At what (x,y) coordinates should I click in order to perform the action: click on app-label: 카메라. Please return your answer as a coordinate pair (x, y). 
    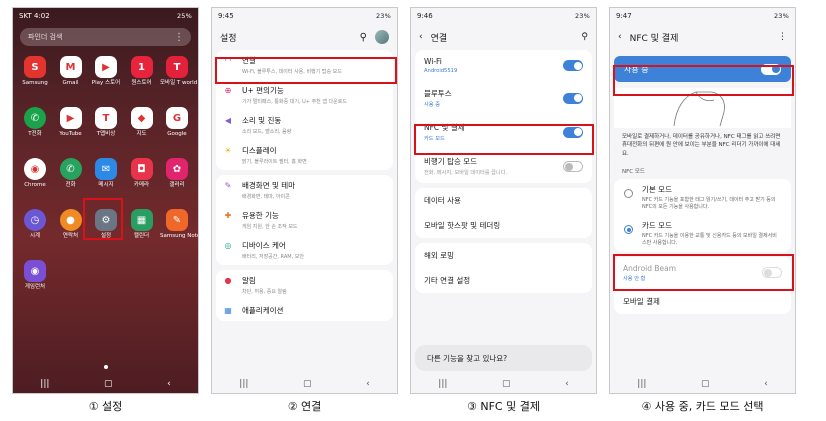
    Looking at the image, I should click on (141, 185).